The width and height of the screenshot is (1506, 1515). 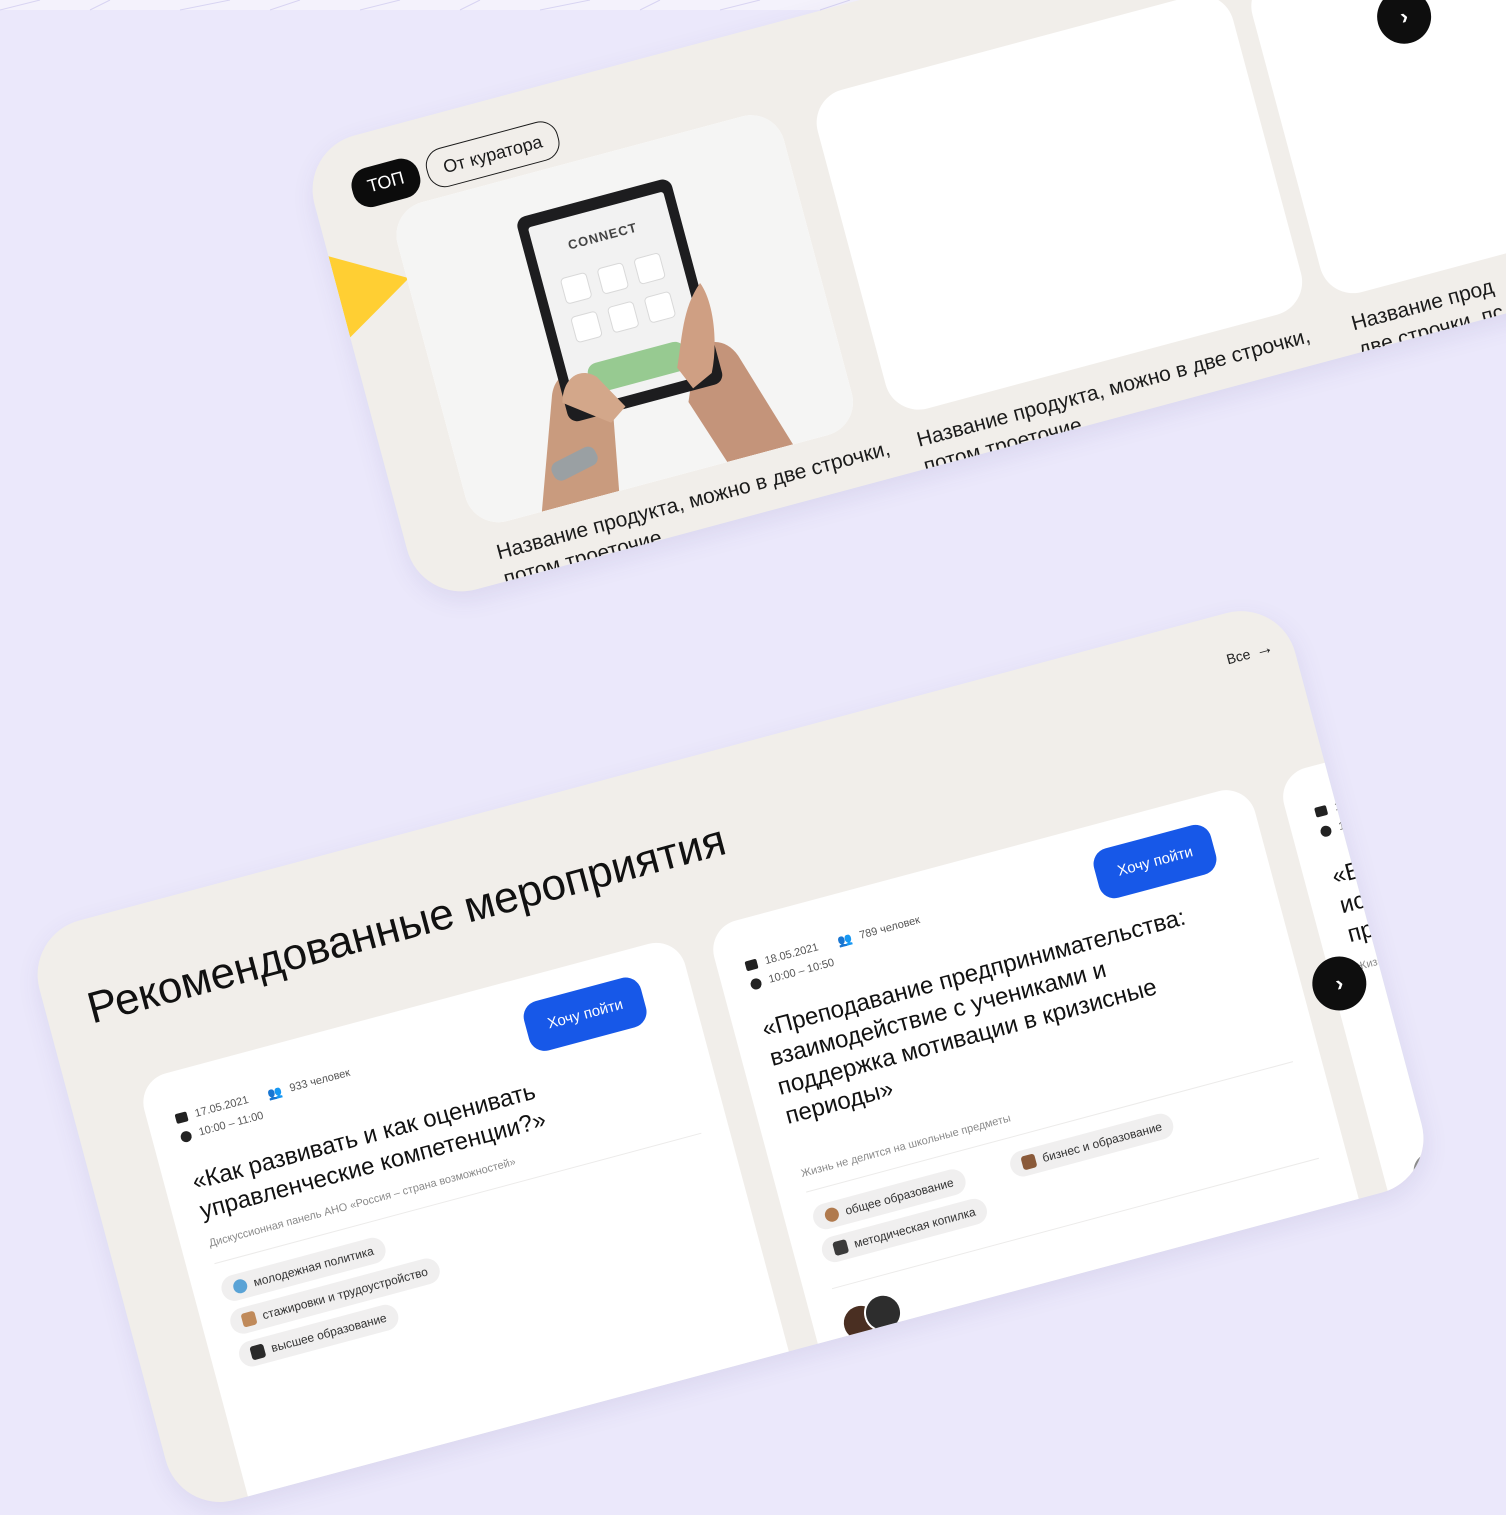 I want to click on tag-label: бизнес и образование, so click(x=1102, y=1142).